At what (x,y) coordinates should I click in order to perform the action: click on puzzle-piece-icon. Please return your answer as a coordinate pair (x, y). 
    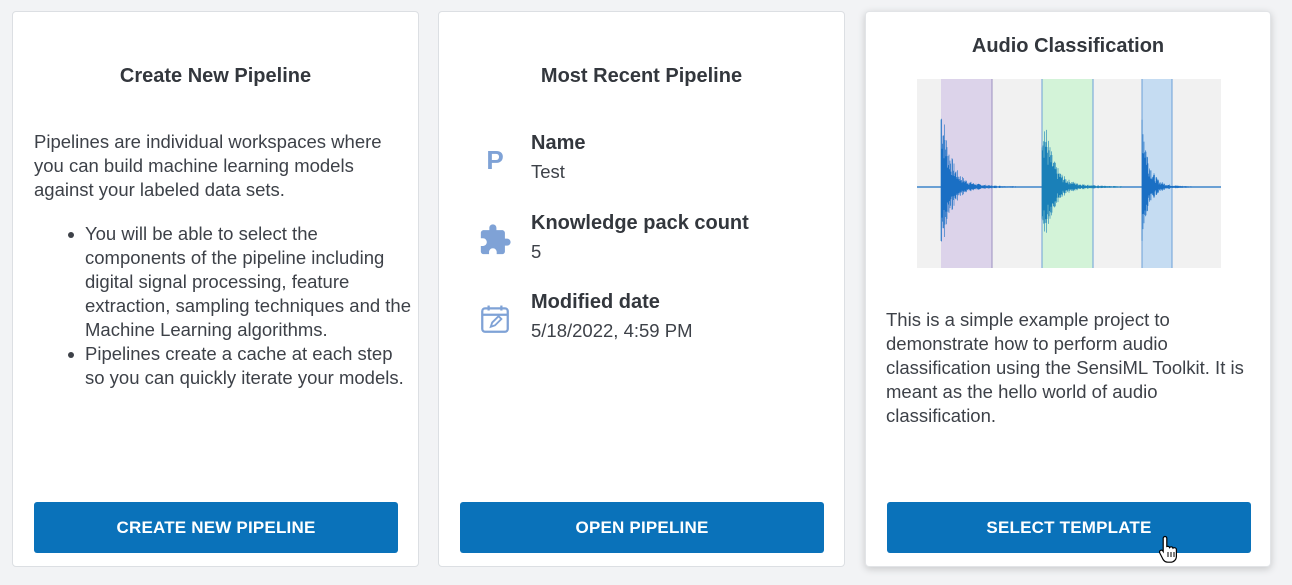
    Looking at the image, I should click on (495, 240).